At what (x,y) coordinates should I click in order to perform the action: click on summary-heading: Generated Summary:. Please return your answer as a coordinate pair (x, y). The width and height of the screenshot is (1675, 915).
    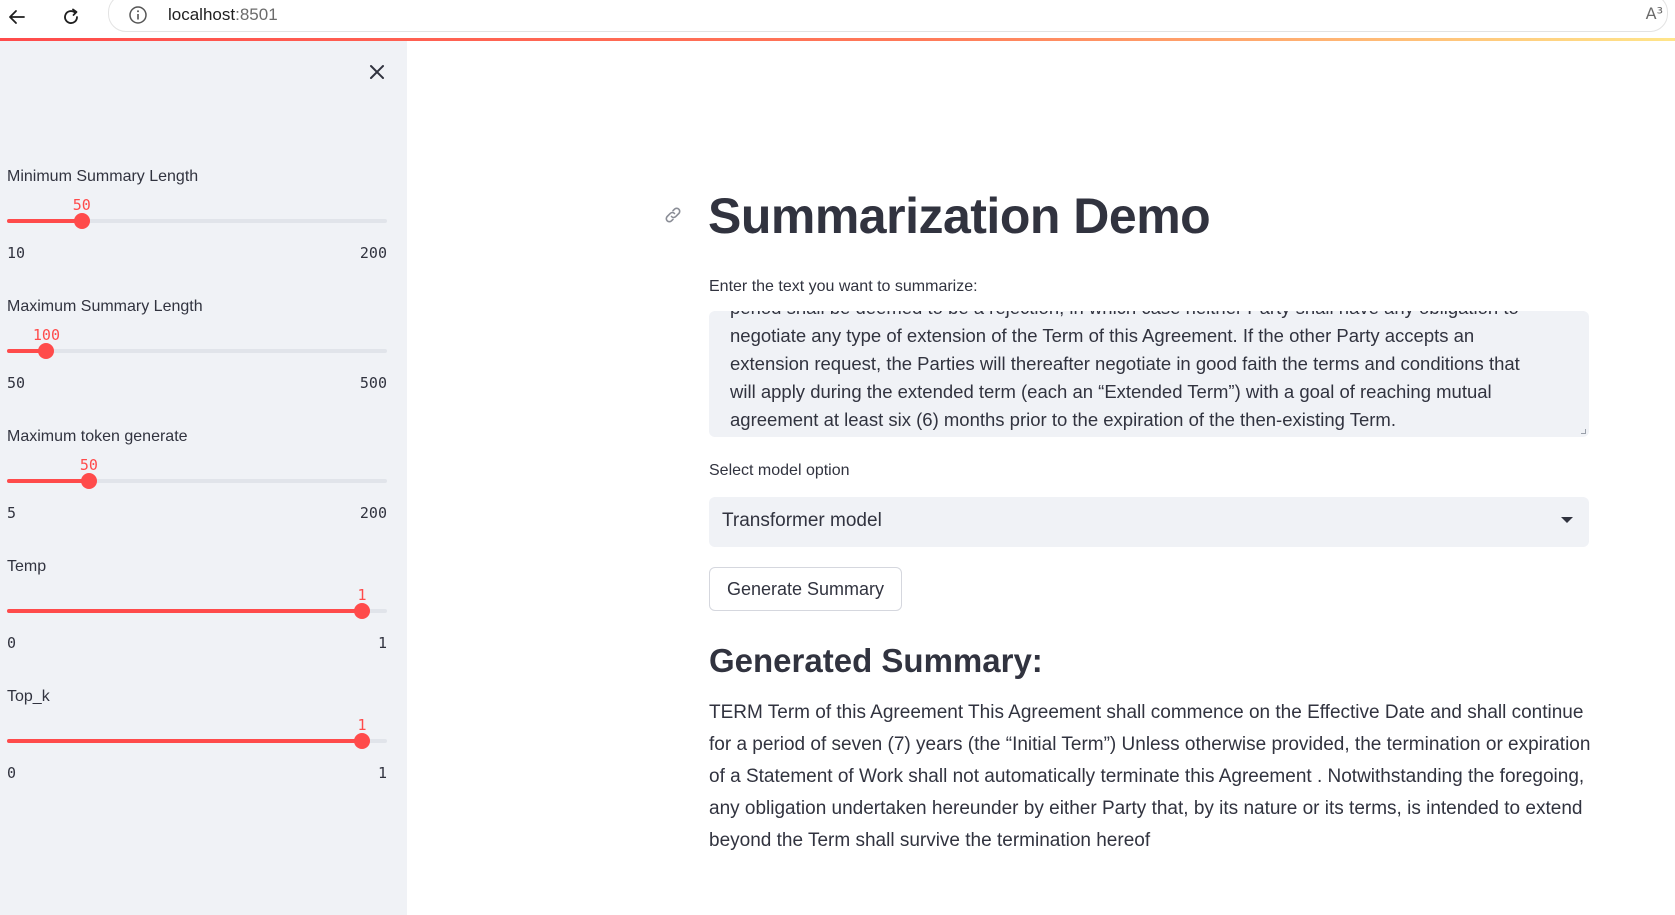
    Looking at the image, I should click on (876, 660).